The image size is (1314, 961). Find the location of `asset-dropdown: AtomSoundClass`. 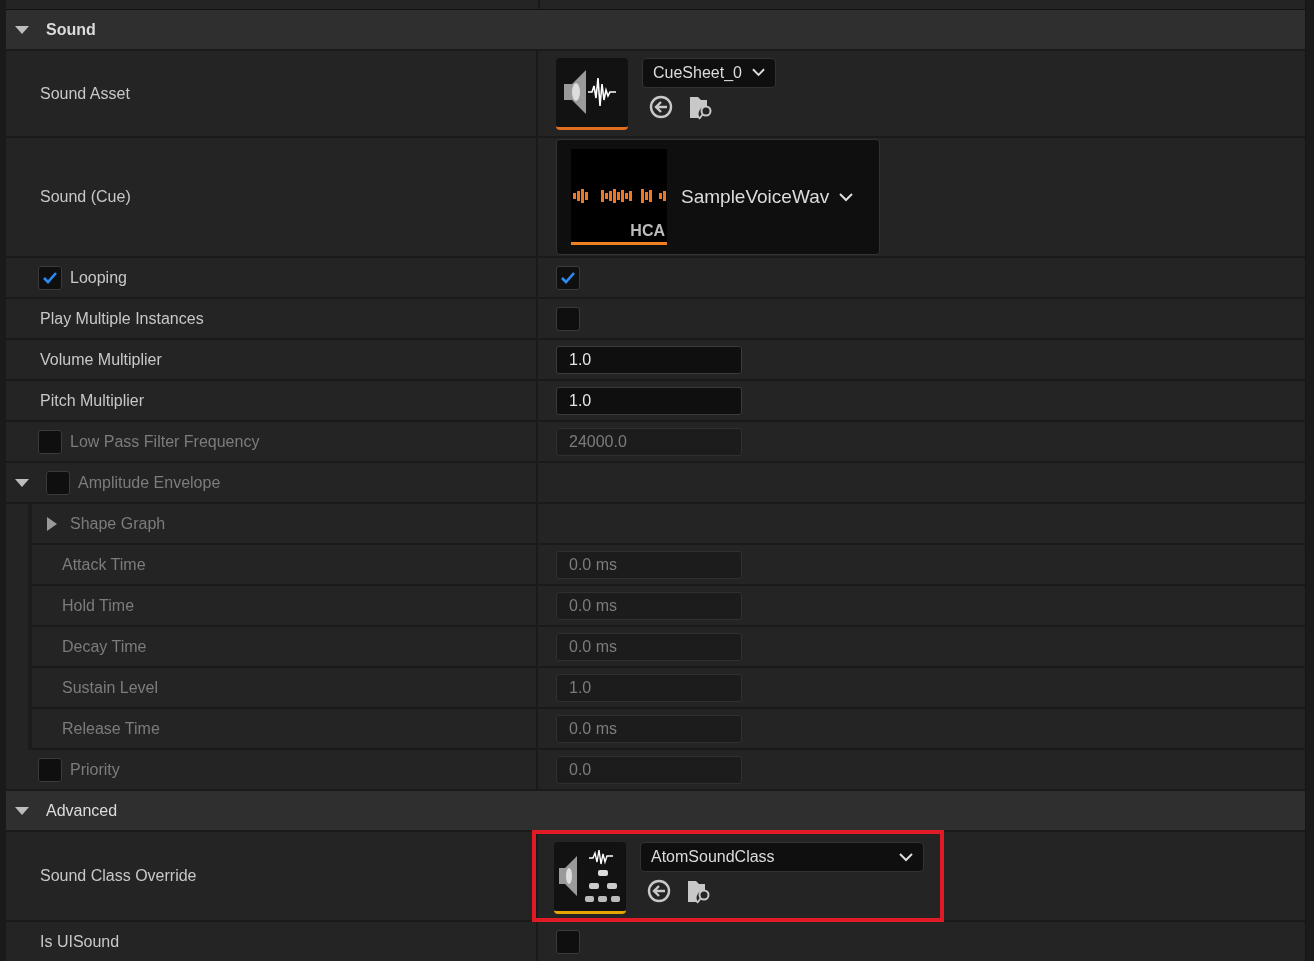

asset-dropdown: AtomSoundClass is located at coordinates (782, 857).